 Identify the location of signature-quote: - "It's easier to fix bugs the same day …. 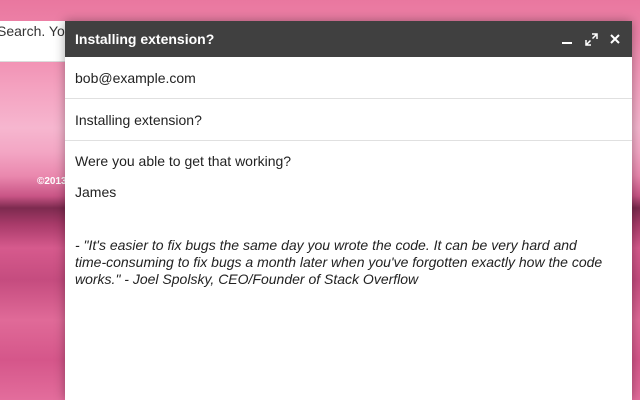
(339, 262).